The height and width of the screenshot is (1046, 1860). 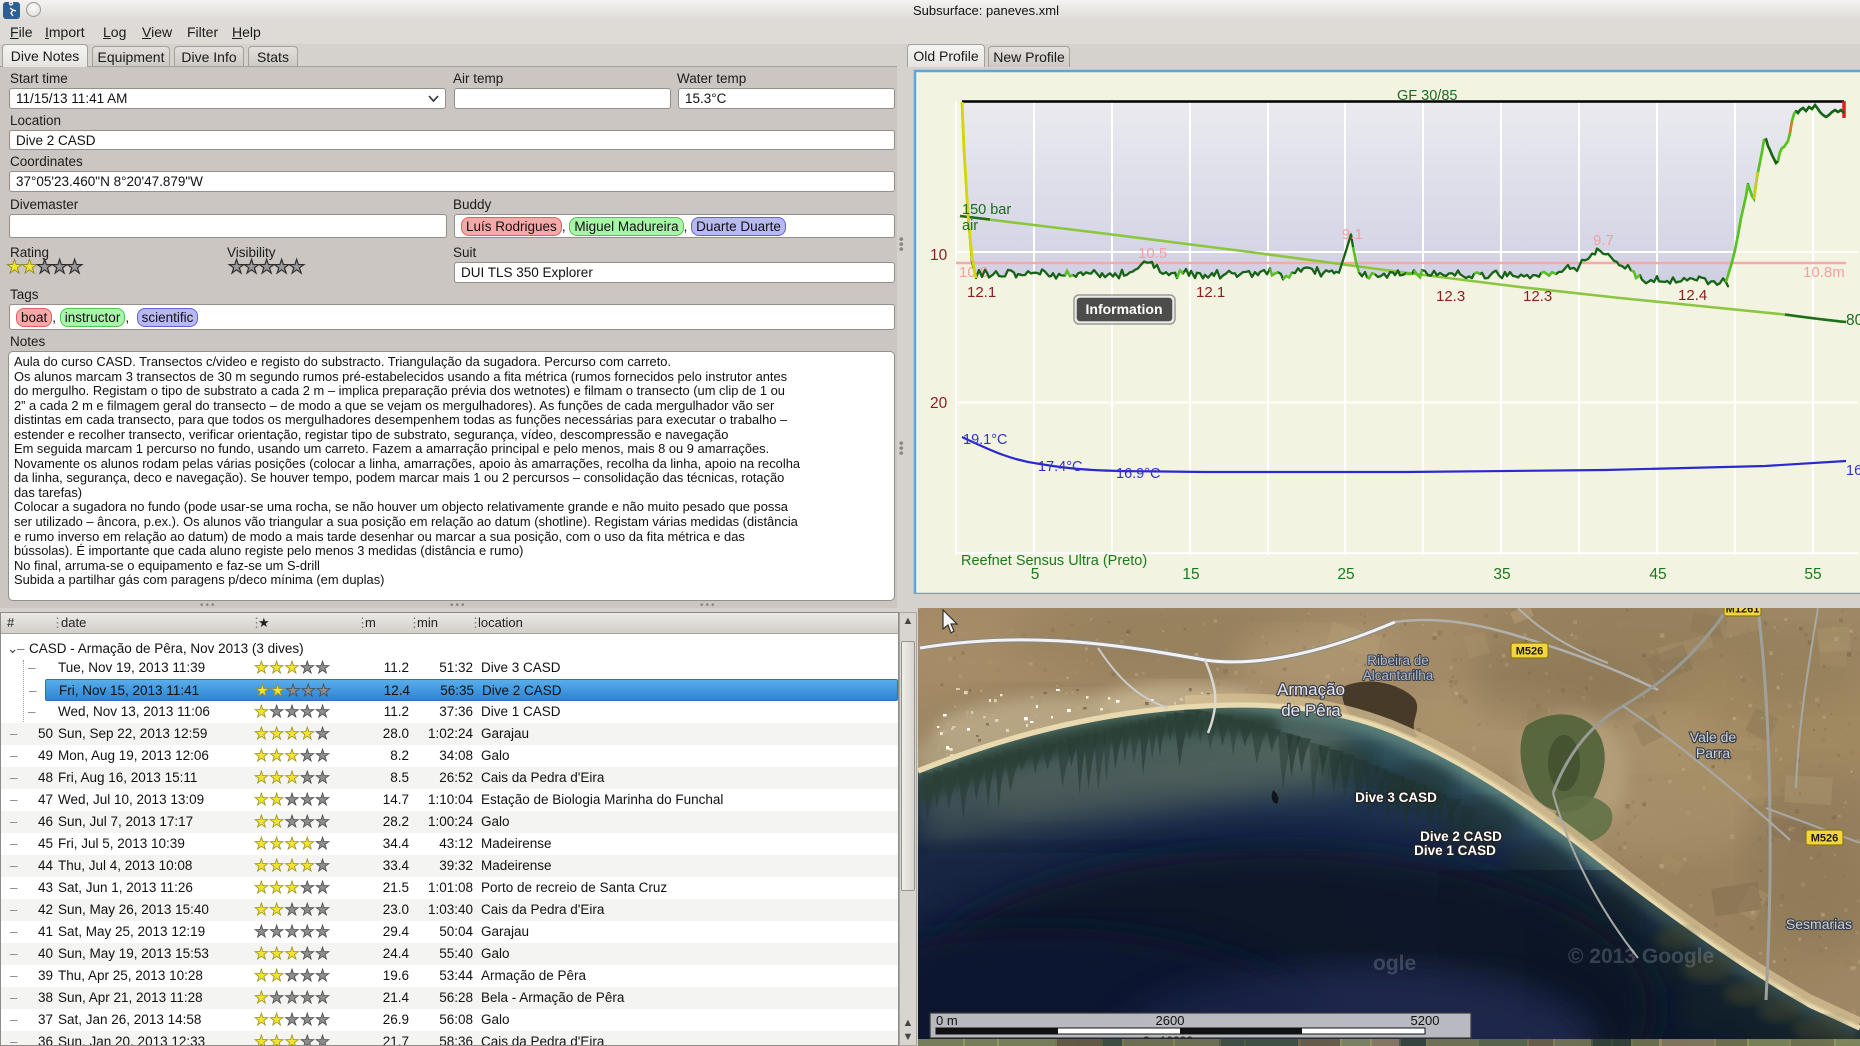 What do you see at coordinates (1060, 467) in the screenshot?
I see `svg-text: 17.4°C` at bounding box center [1060, 467].